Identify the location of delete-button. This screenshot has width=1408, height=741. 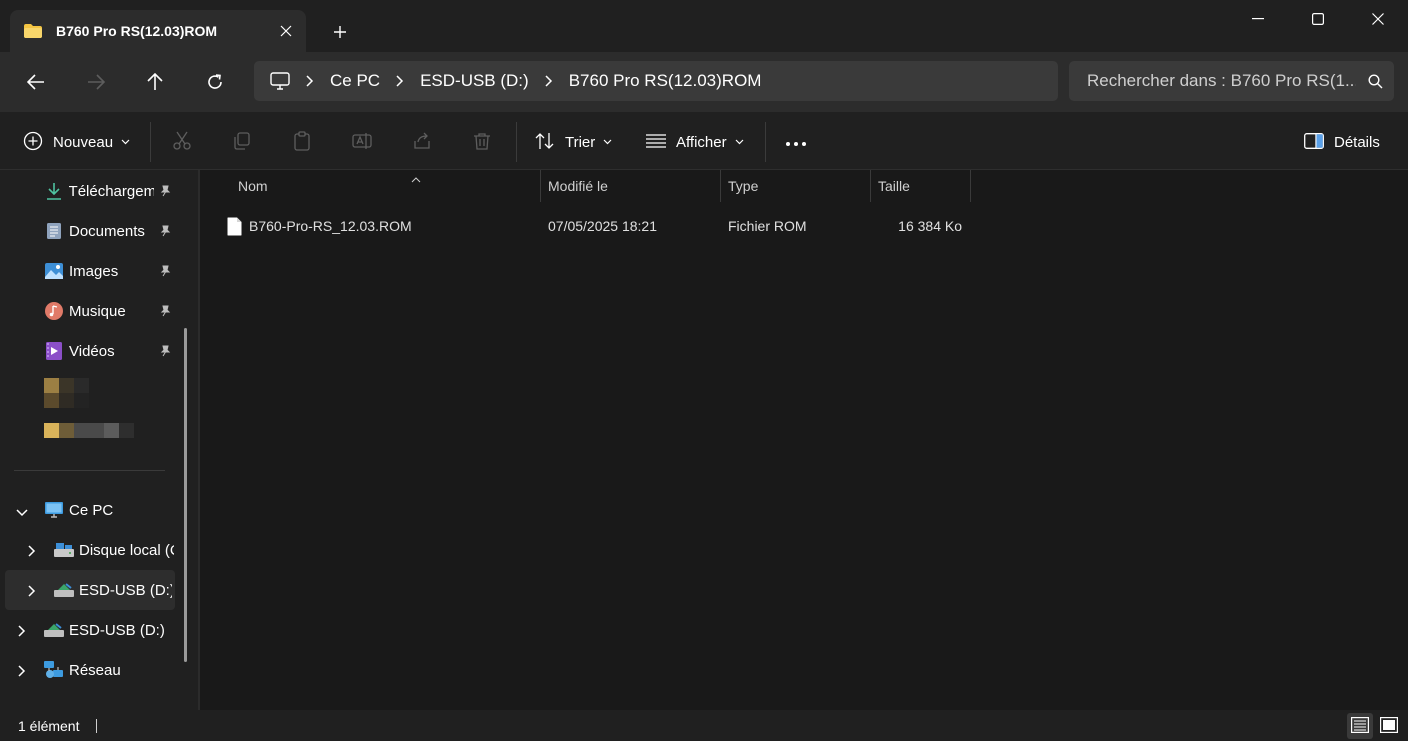
(482, 142).